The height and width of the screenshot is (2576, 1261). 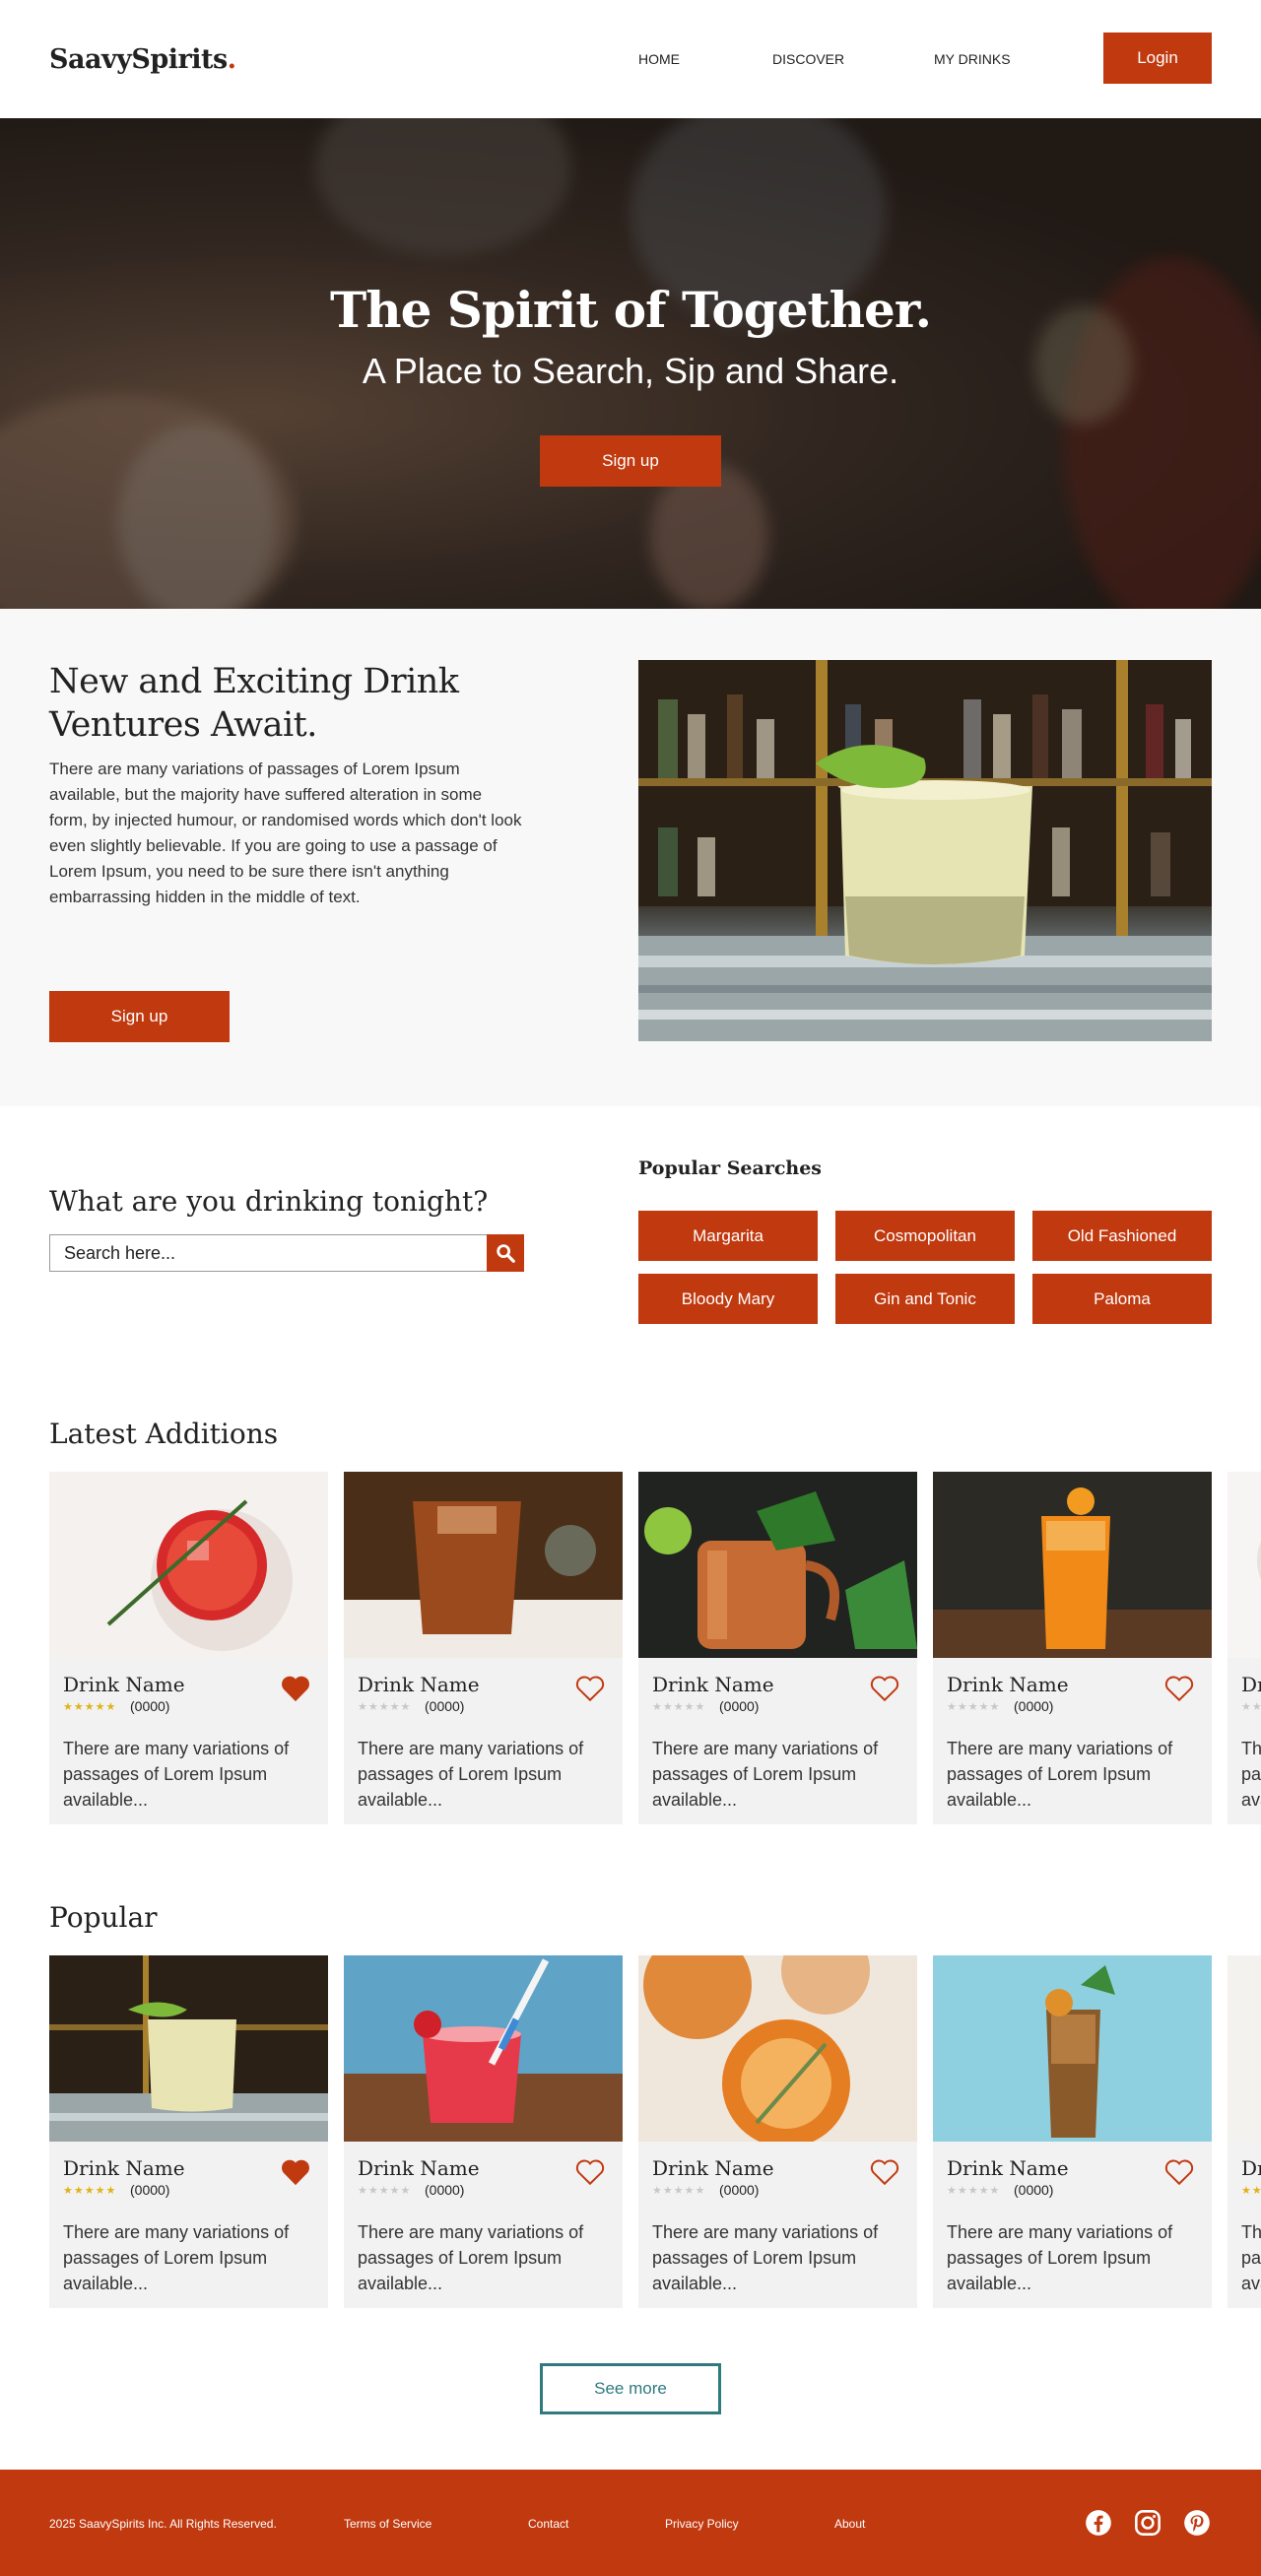 I want to click on nav-discover: DISCOVER, so click(x=808, y=59).